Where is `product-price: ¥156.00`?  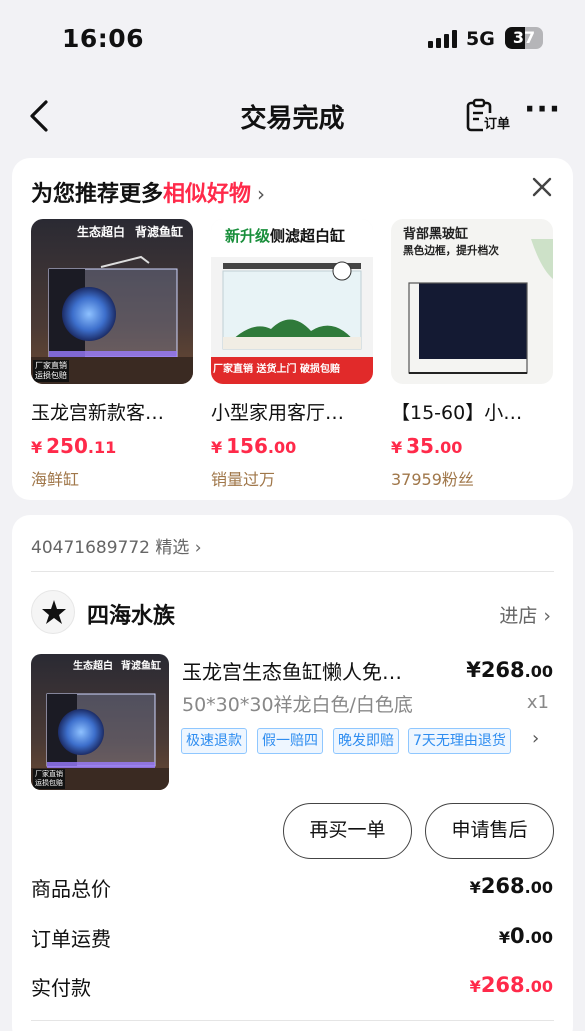
product-price: ¥156.00 is located at coordinates (254, 446).